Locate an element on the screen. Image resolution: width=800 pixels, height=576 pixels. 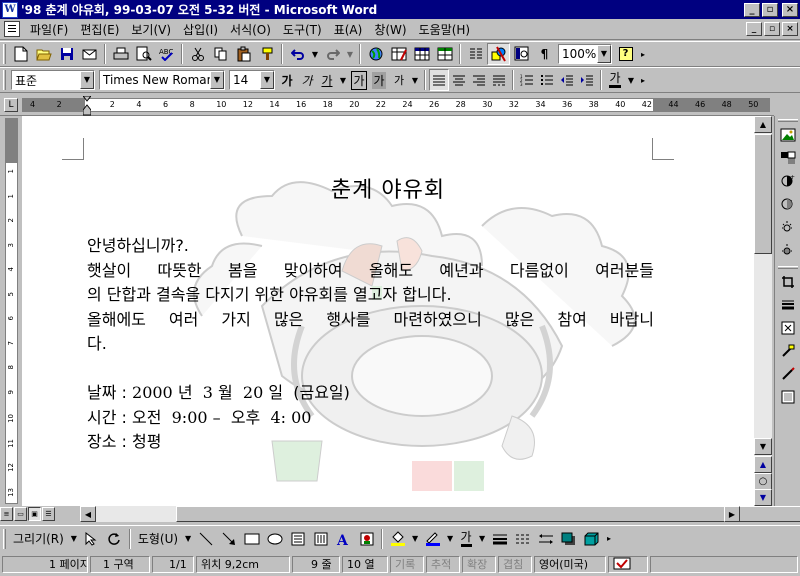
draw-dropdown-icon: ▼ is located at coordinates (74, 539).